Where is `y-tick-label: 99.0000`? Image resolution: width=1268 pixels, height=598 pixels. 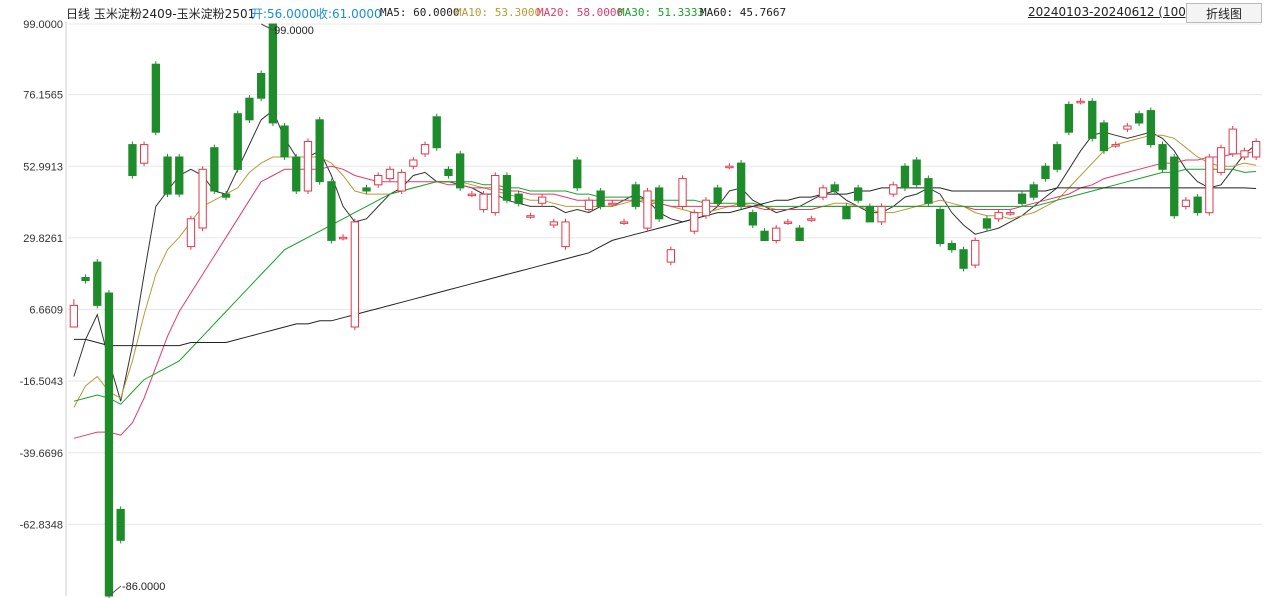
y-tick-label: 99.0000 is located at coordinates (43, 25).